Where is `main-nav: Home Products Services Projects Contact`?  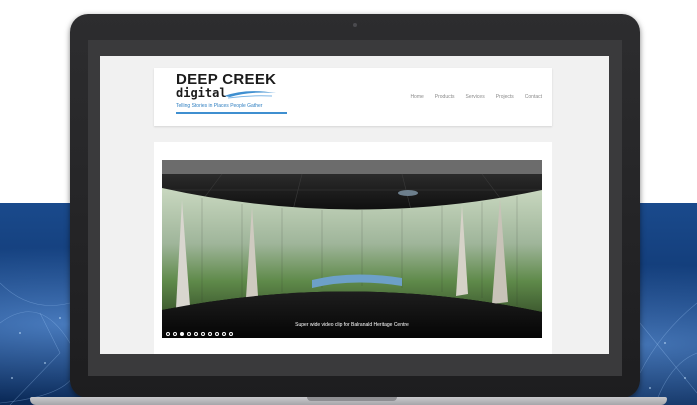 main-nav: Home Products Services Projects Contact is located at coordinates (470, 97).